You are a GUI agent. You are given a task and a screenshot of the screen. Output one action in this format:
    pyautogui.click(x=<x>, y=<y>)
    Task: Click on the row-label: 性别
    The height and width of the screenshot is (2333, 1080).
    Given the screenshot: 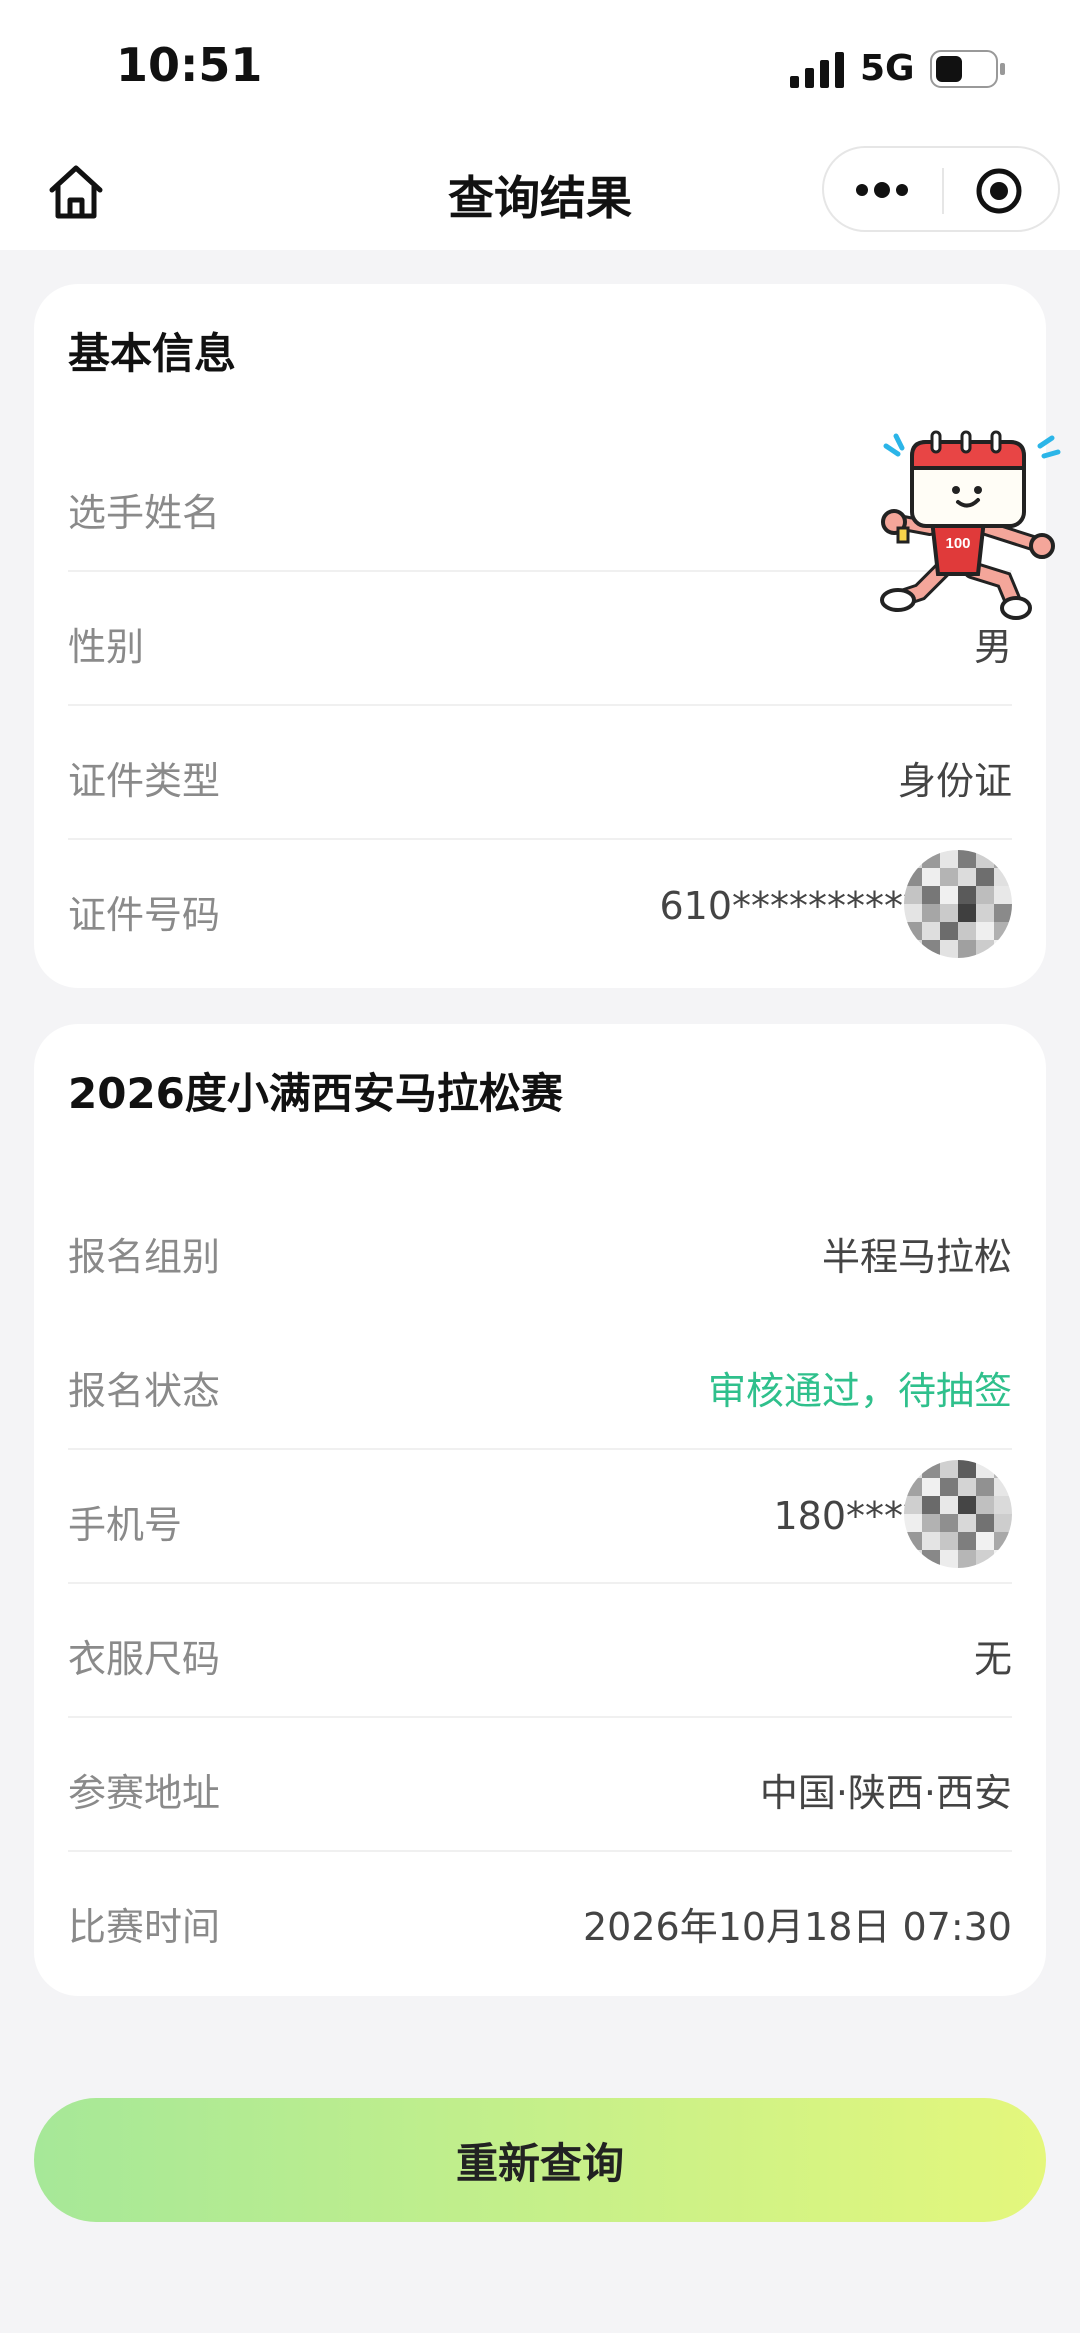 What is the action you would take?
    pyautogui.click(x=106, y=647)
    